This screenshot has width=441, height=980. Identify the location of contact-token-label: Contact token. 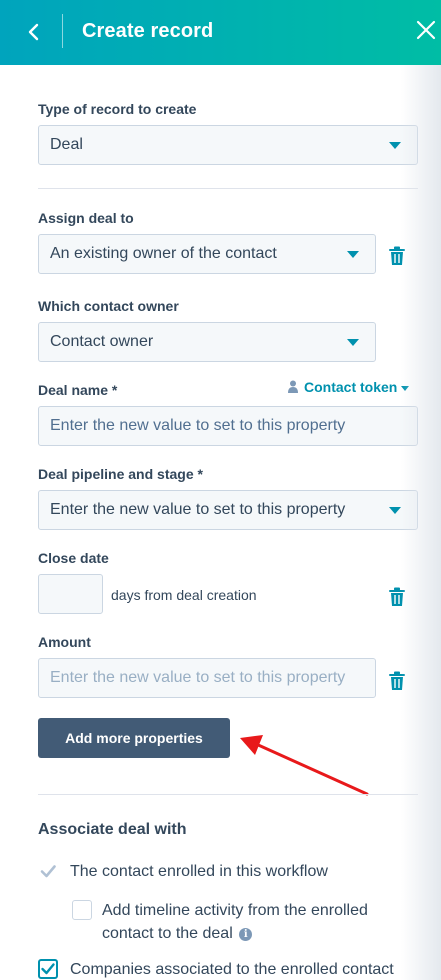
(351, 387).